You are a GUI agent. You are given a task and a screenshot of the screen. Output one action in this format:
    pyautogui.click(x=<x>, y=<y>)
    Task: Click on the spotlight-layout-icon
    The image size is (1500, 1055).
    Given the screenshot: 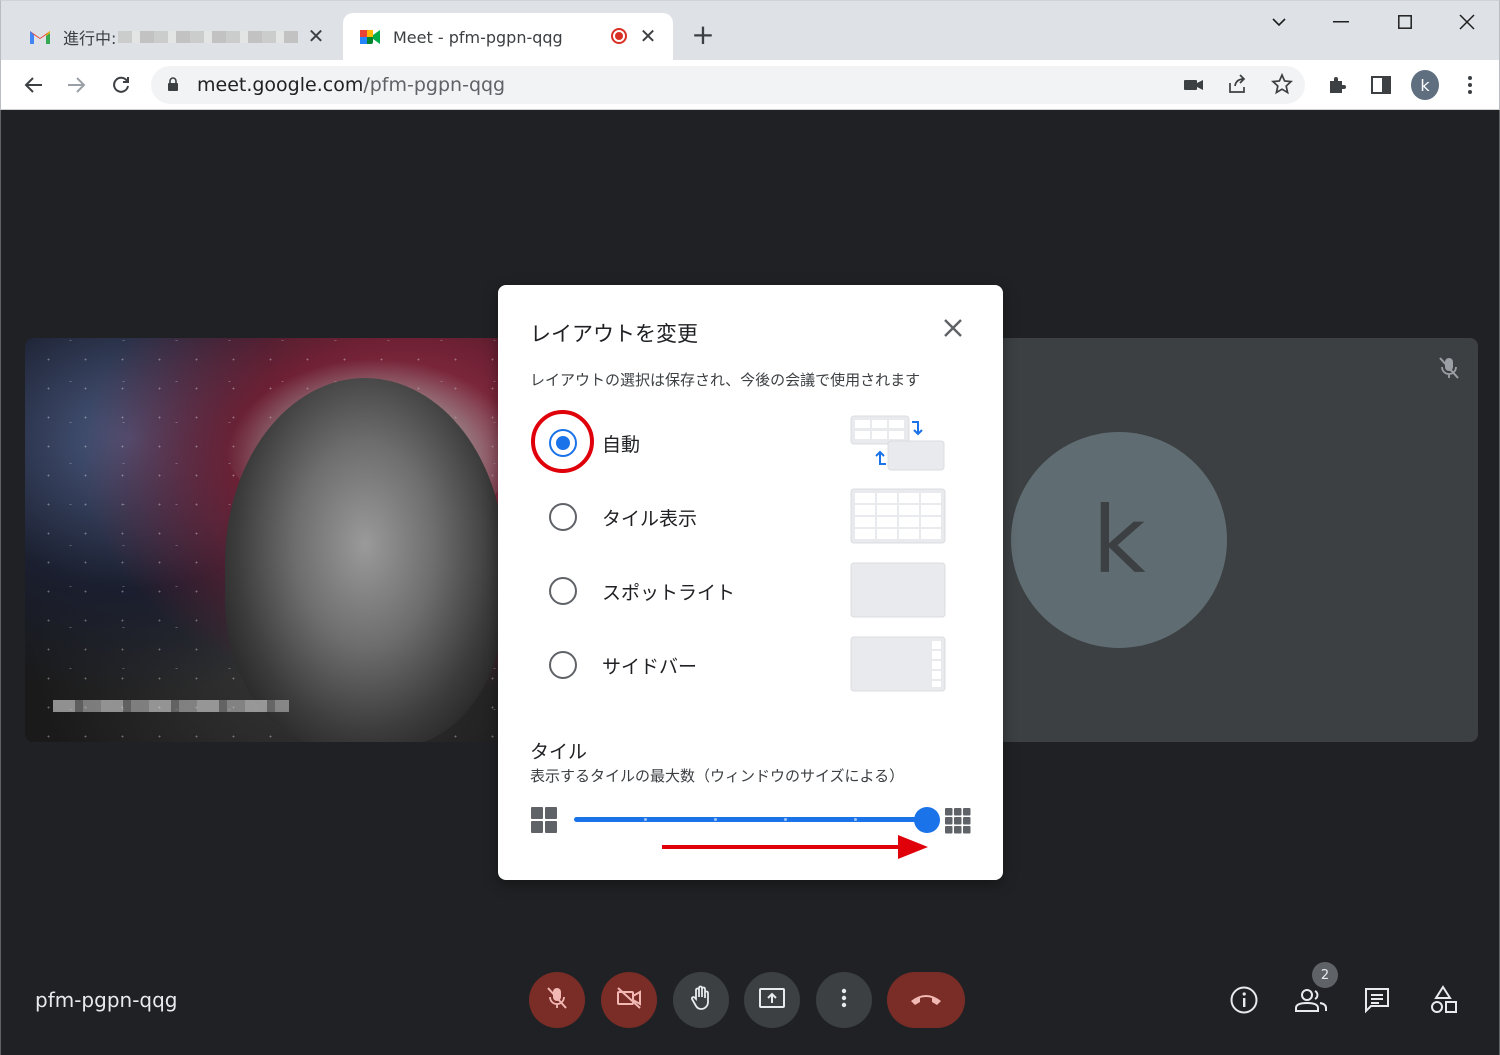 What is the action you would take?
    pyautogui.click(x=898, y=590)
    